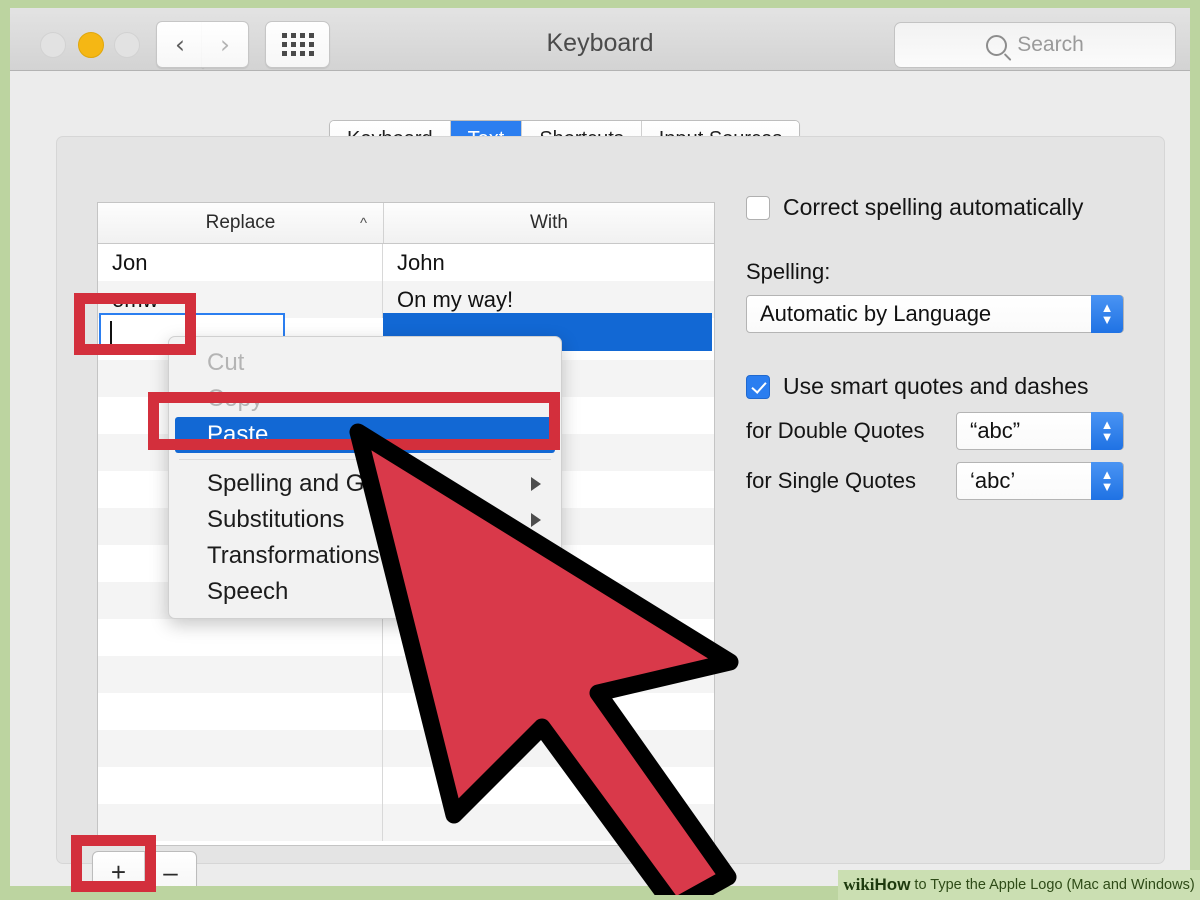  I want to click on spelling-label: Spelling:, so click(788, 271).